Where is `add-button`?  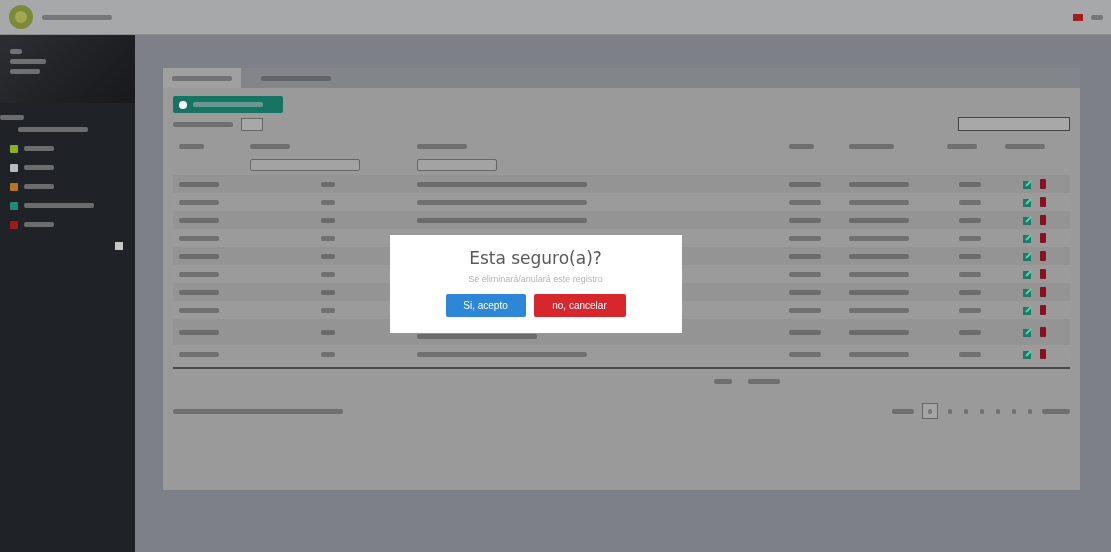
add-button is located at coordinates (228, 104).